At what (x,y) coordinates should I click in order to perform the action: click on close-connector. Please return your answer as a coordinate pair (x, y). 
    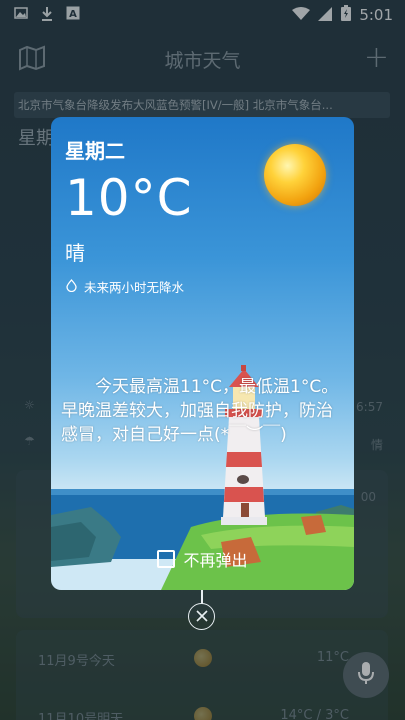
    Looking at the image, I should click on (202, 597).